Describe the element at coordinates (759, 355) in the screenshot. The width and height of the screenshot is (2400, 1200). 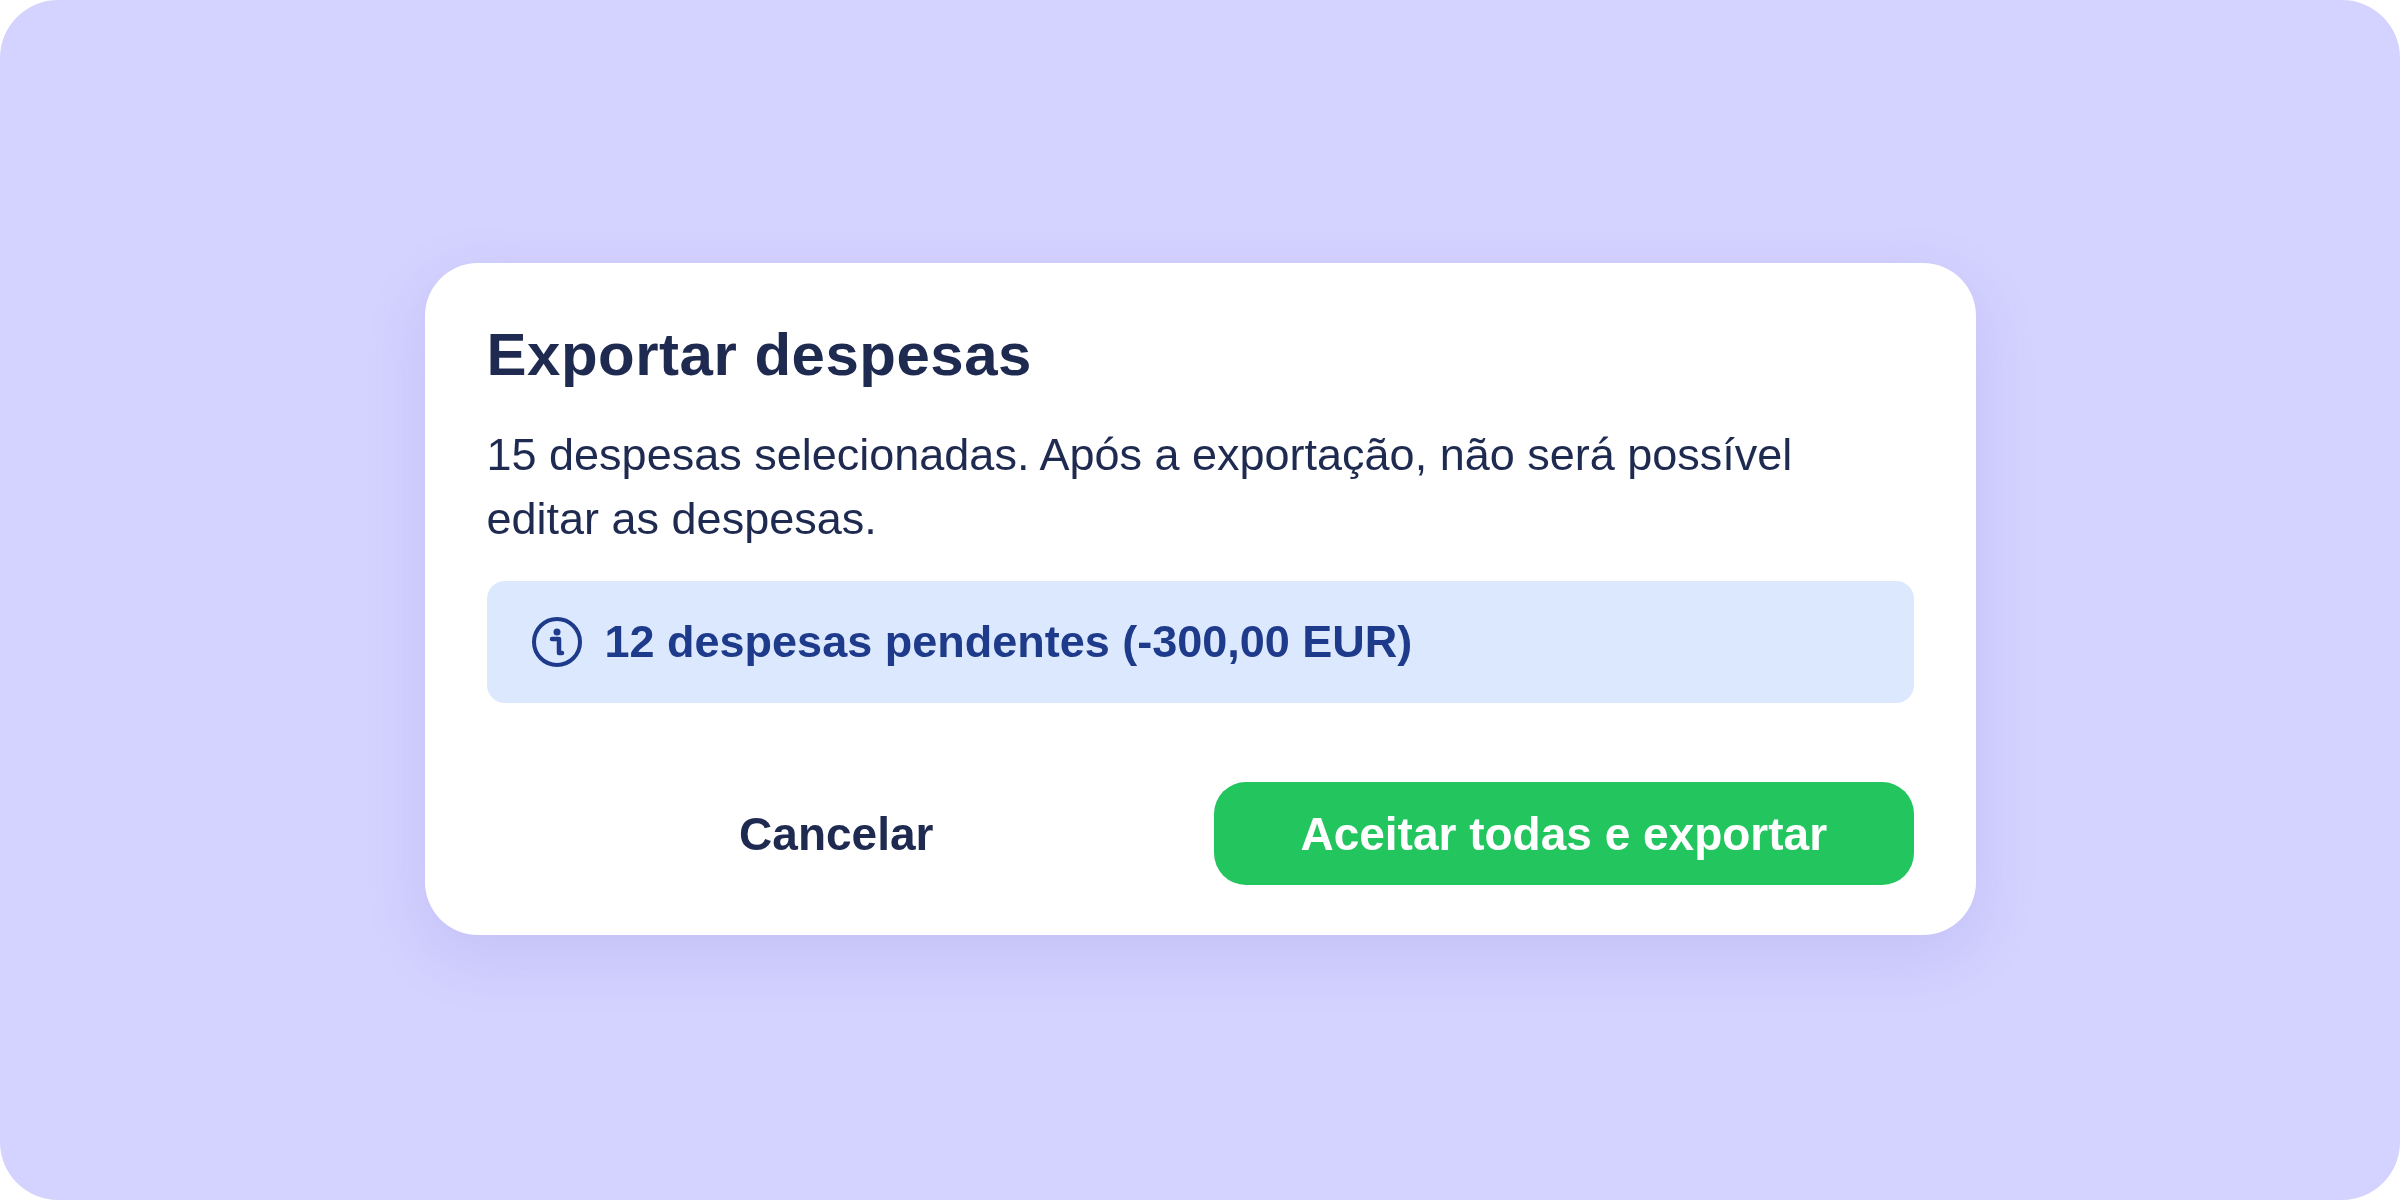
I see `dialog-title: Exportar despesas` at that location.